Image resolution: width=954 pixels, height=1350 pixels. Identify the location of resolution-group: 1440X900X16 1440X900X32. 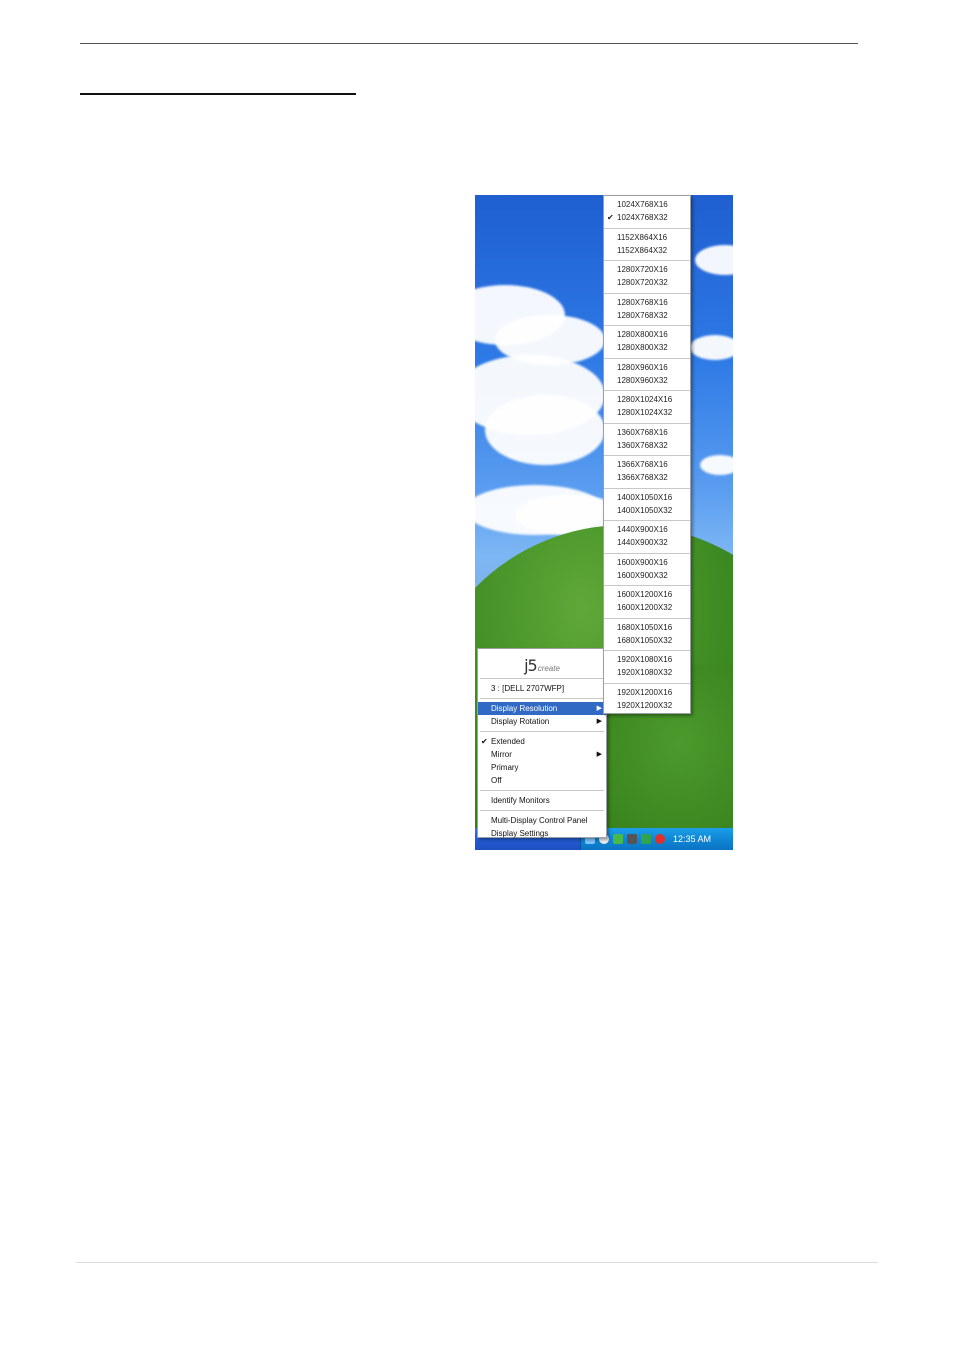
(647, 537).